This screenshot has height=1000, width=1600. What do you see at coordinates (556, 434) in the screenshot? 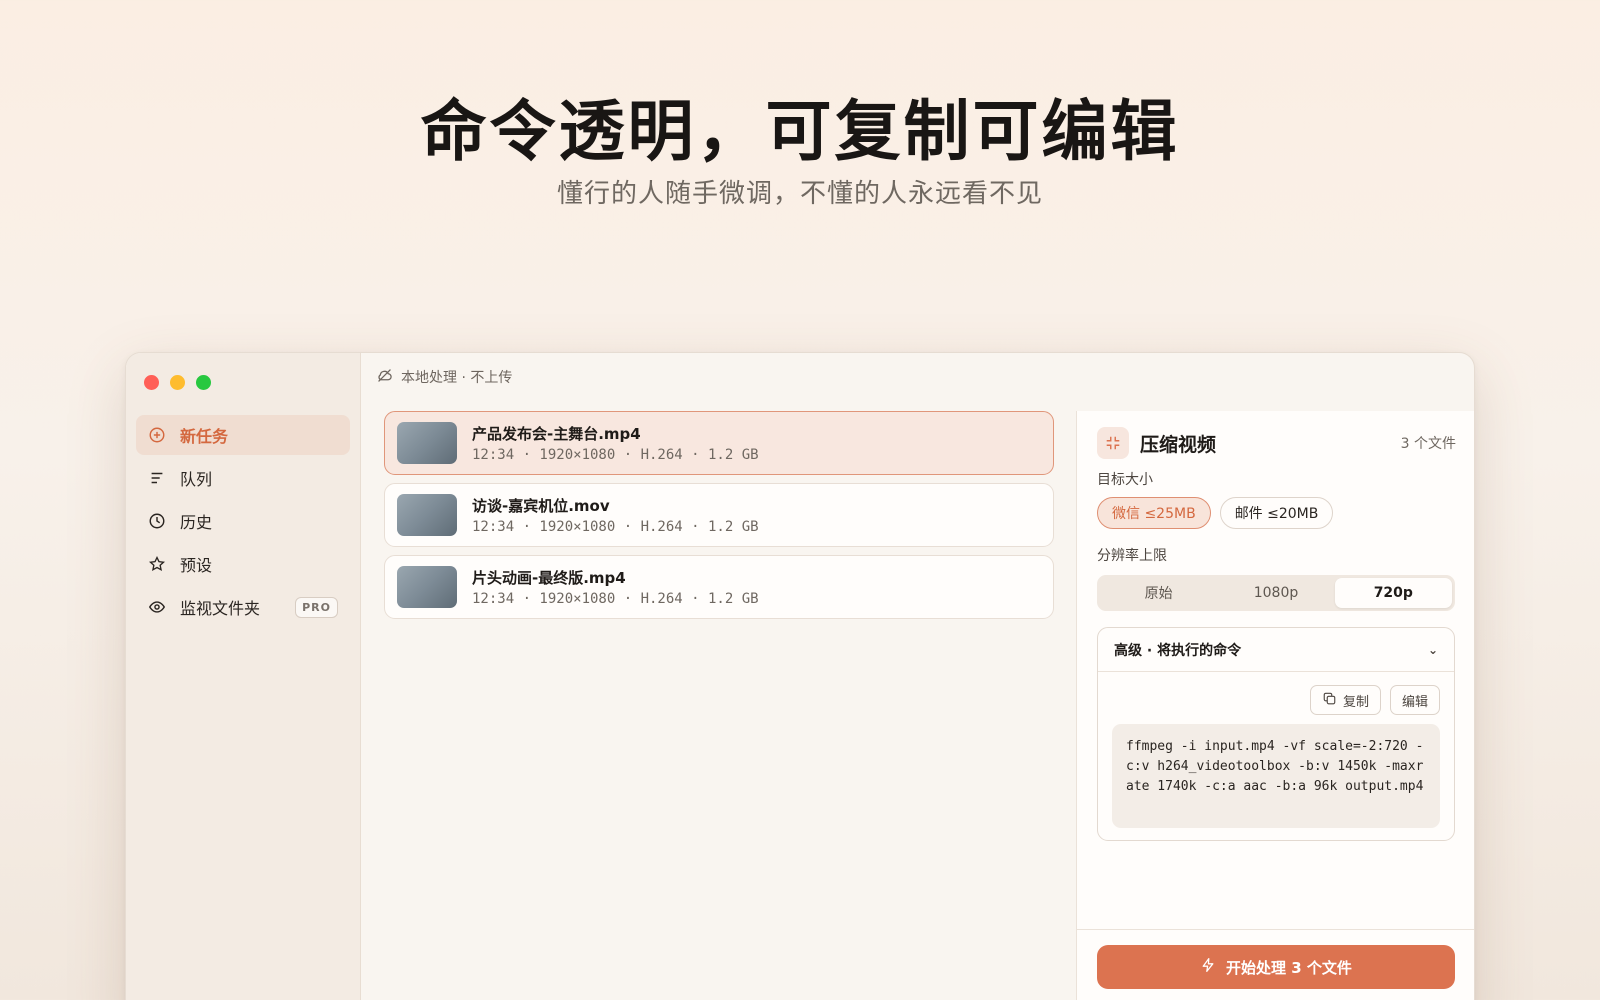
I see `file-name: 产品发布会-主舞台.mp4` at bounding box center [556, 434].